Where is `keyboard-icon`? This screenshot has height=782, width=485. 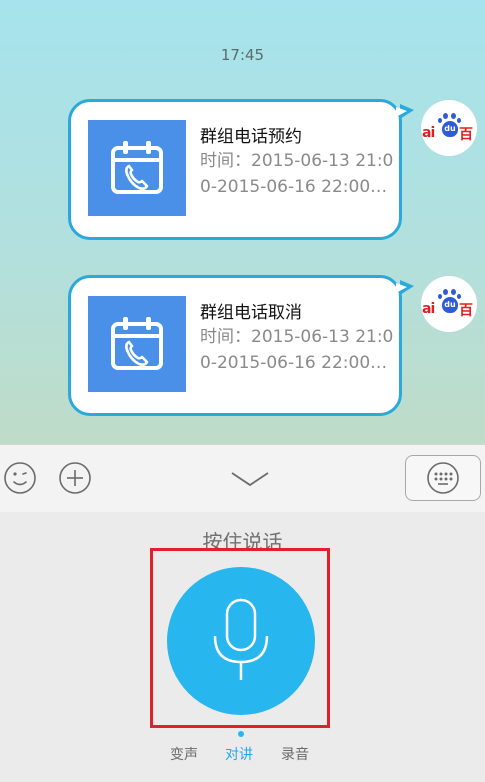
keyboard-icon is located at coordinates (443, 478).